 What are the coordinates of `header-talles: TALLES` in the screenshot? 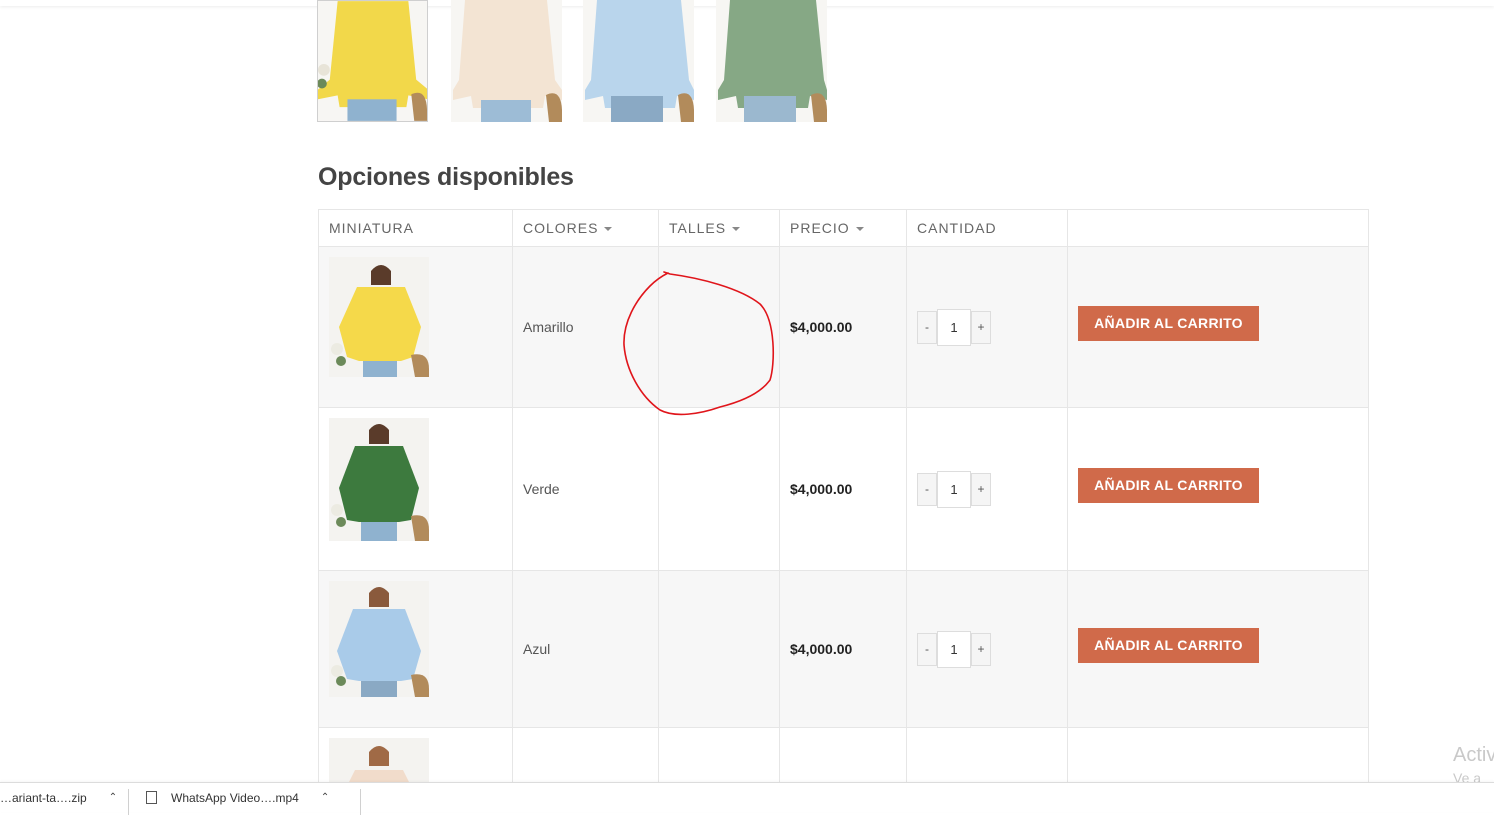 It's located at (719, 228).